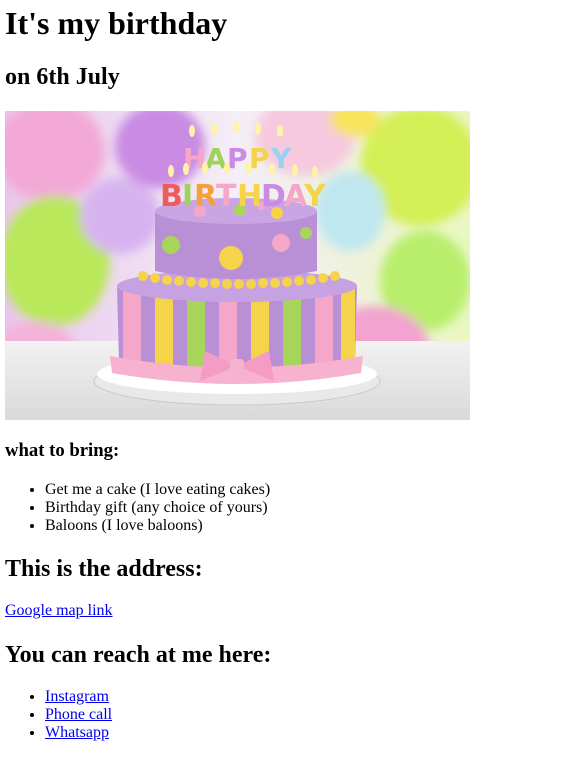 The height and width of the screenshot is (763, 580). What do you see at coordinates (249, 196) in the screenshot?
I see `svg-text: H` at bounding box center [249, 196].